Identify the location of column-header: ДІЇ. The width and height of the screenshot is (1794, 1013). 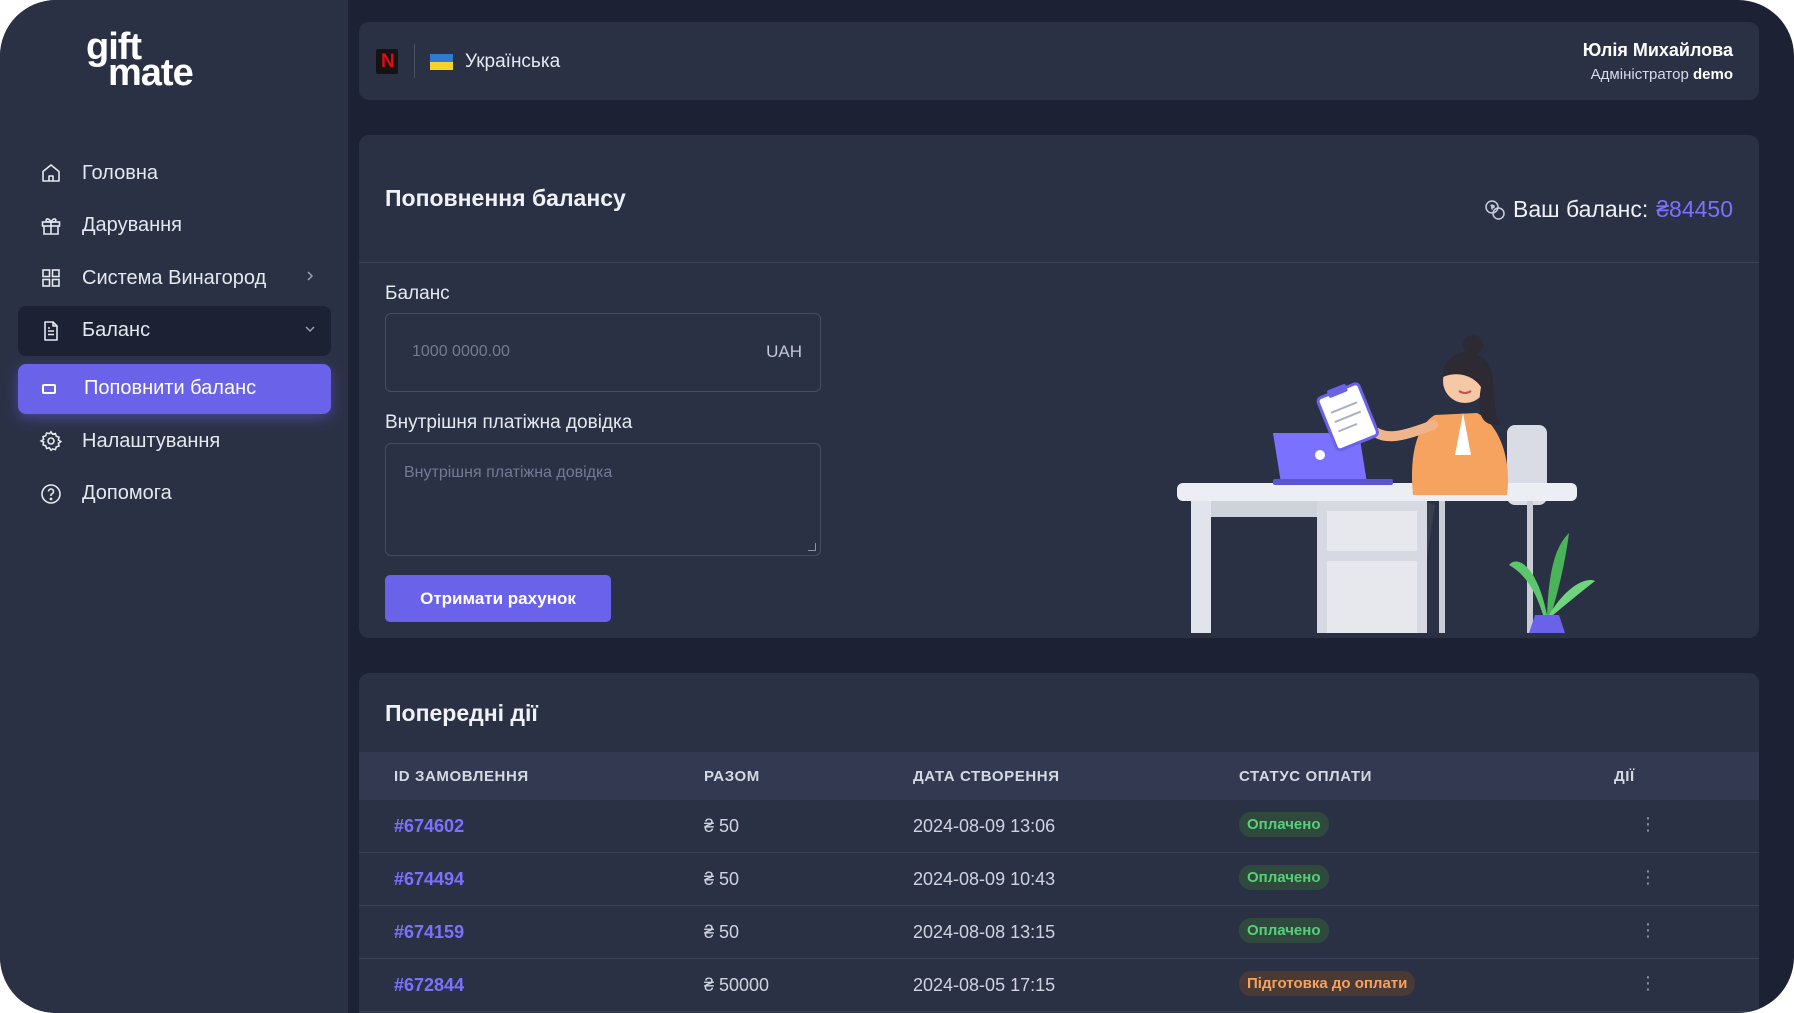
(1624, 776).